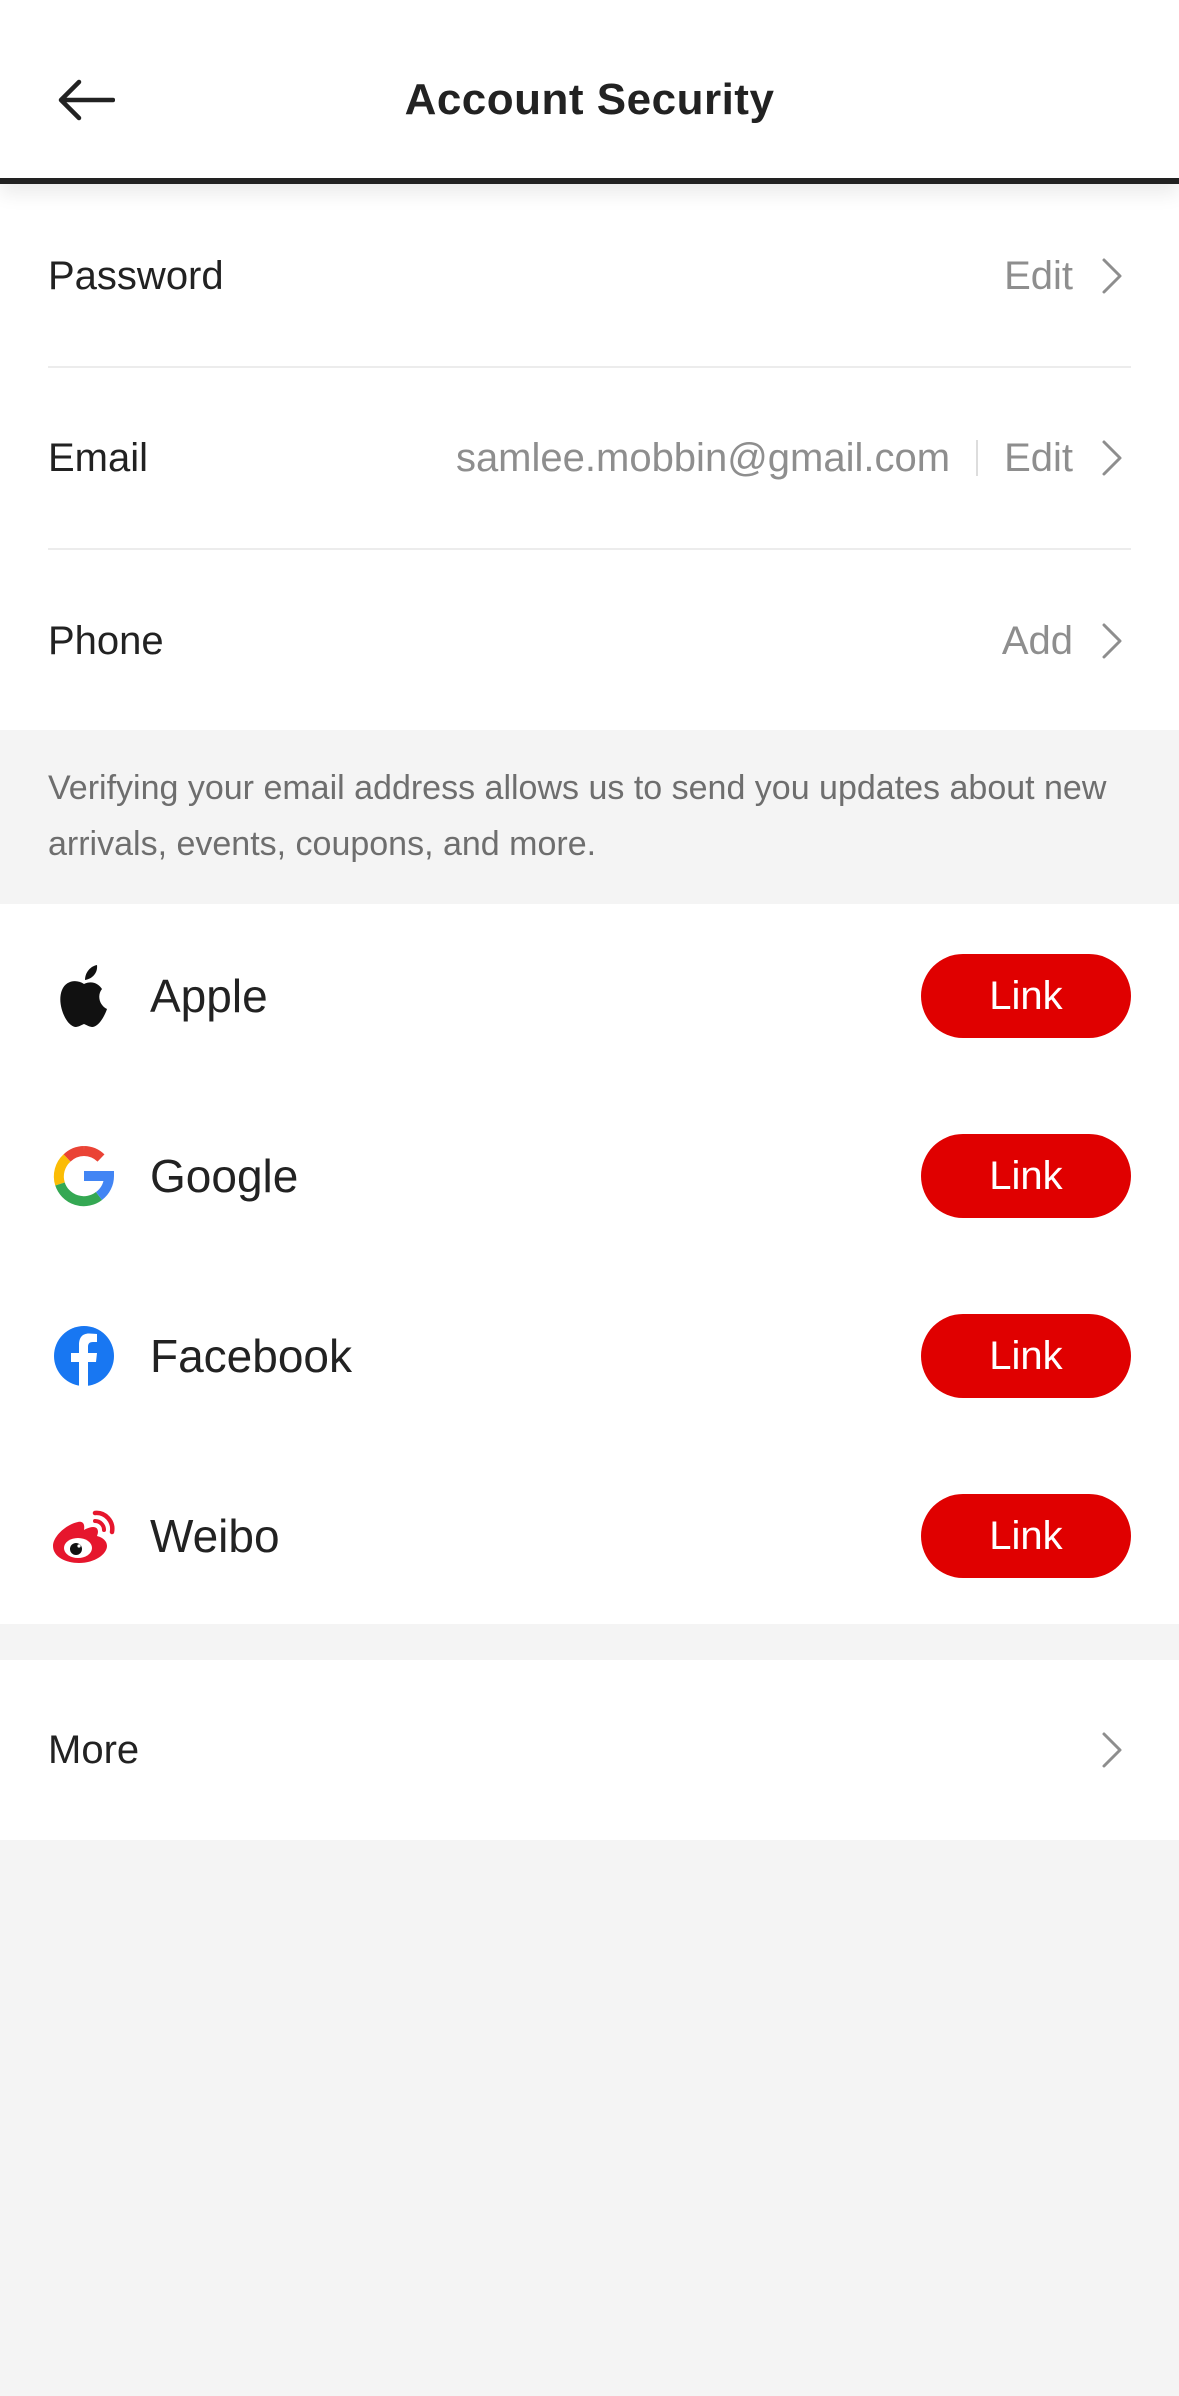 The width and height of the screenshot is (1179, 2396). I want to click on link-apple-button: Link, so click(1026, 996).